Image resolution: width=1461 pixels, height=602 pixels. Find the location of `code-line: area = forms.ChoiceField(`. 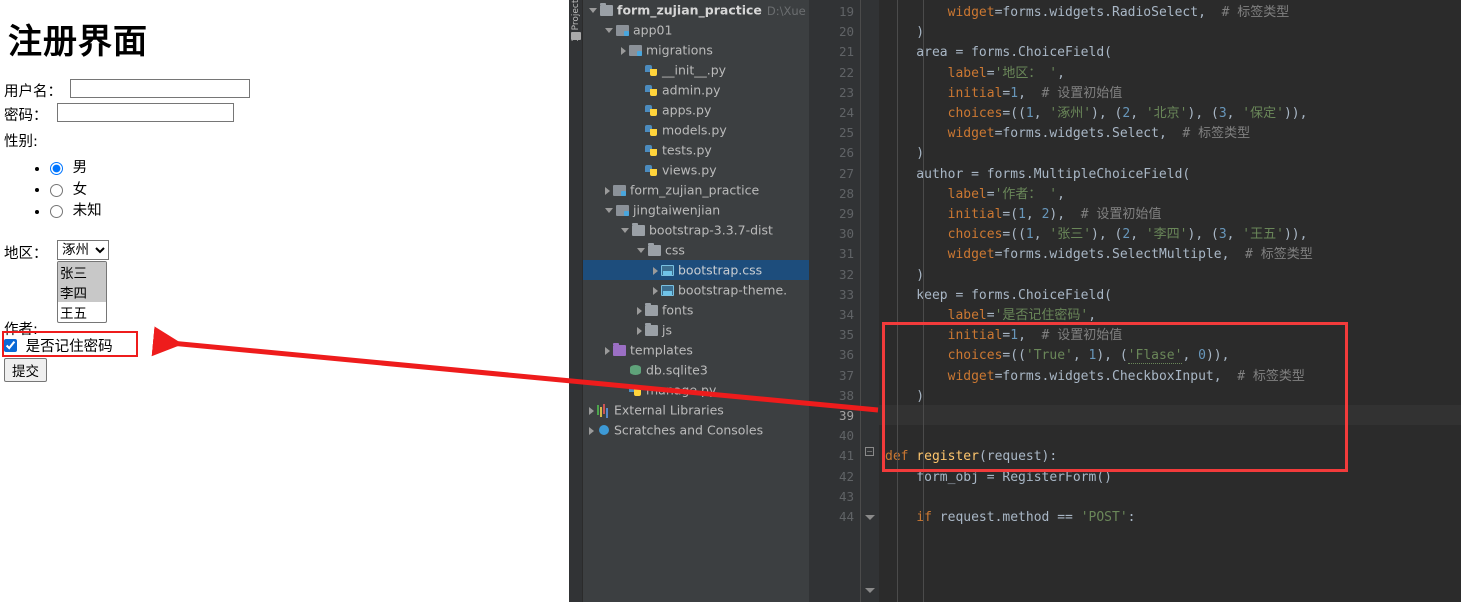

code-line: area = forms.ChoiceField( is located at coordinates (998, 52).